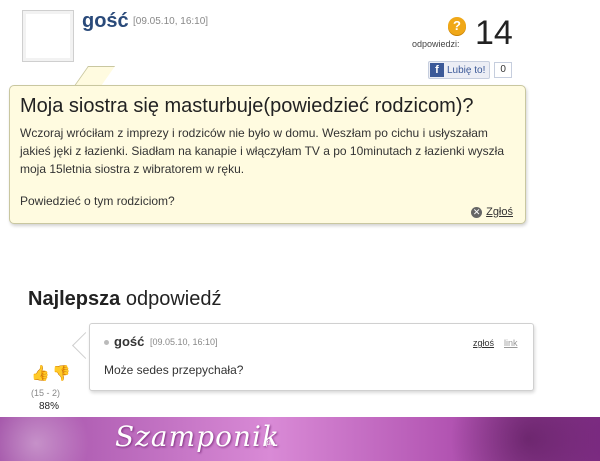  What do you see at coordinates (466, 70) in the screenshot?
I see `like-label: Lubię to!` at bounding box center [466, 70].